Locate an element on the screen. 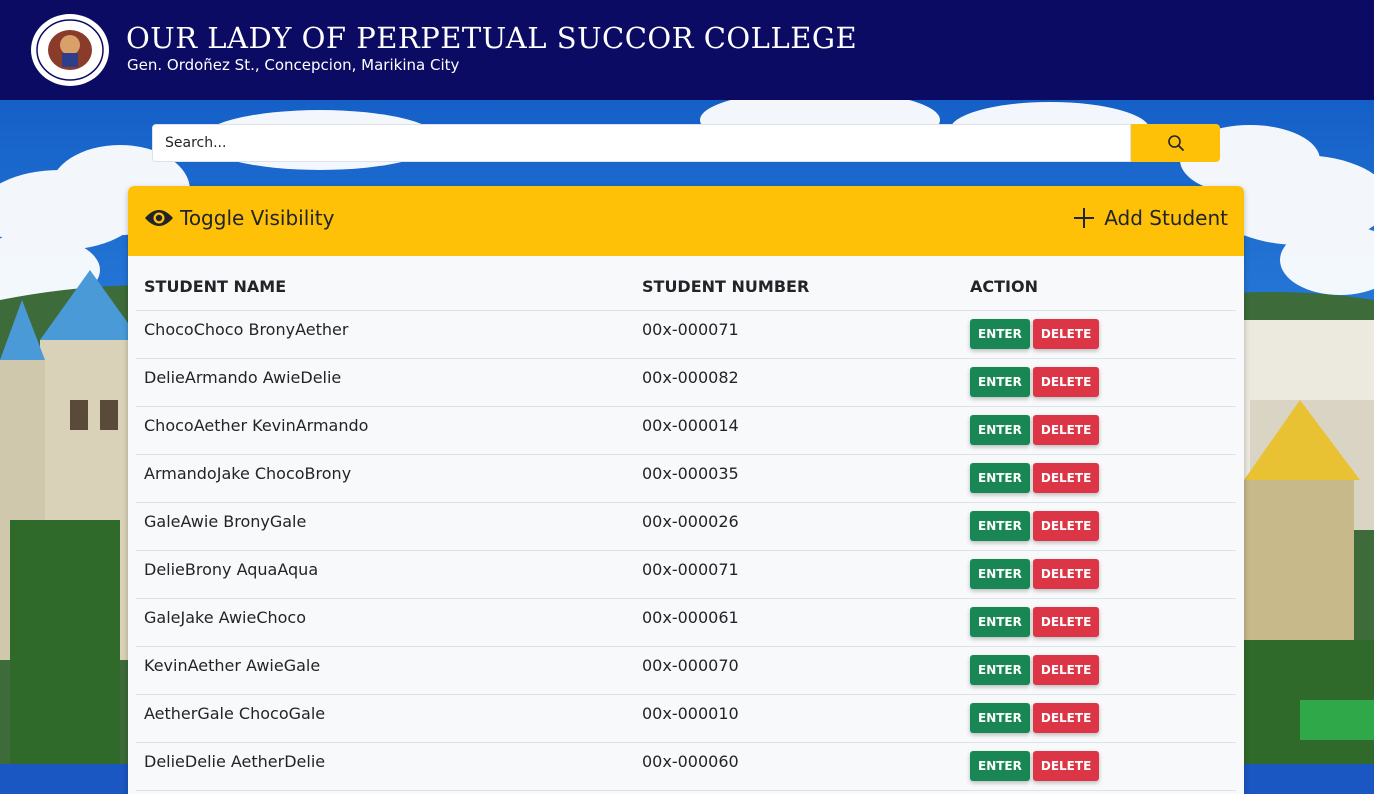 The width and height of the screenshot is (1374, 794). search-icon is located at coordinates (1176, 143).